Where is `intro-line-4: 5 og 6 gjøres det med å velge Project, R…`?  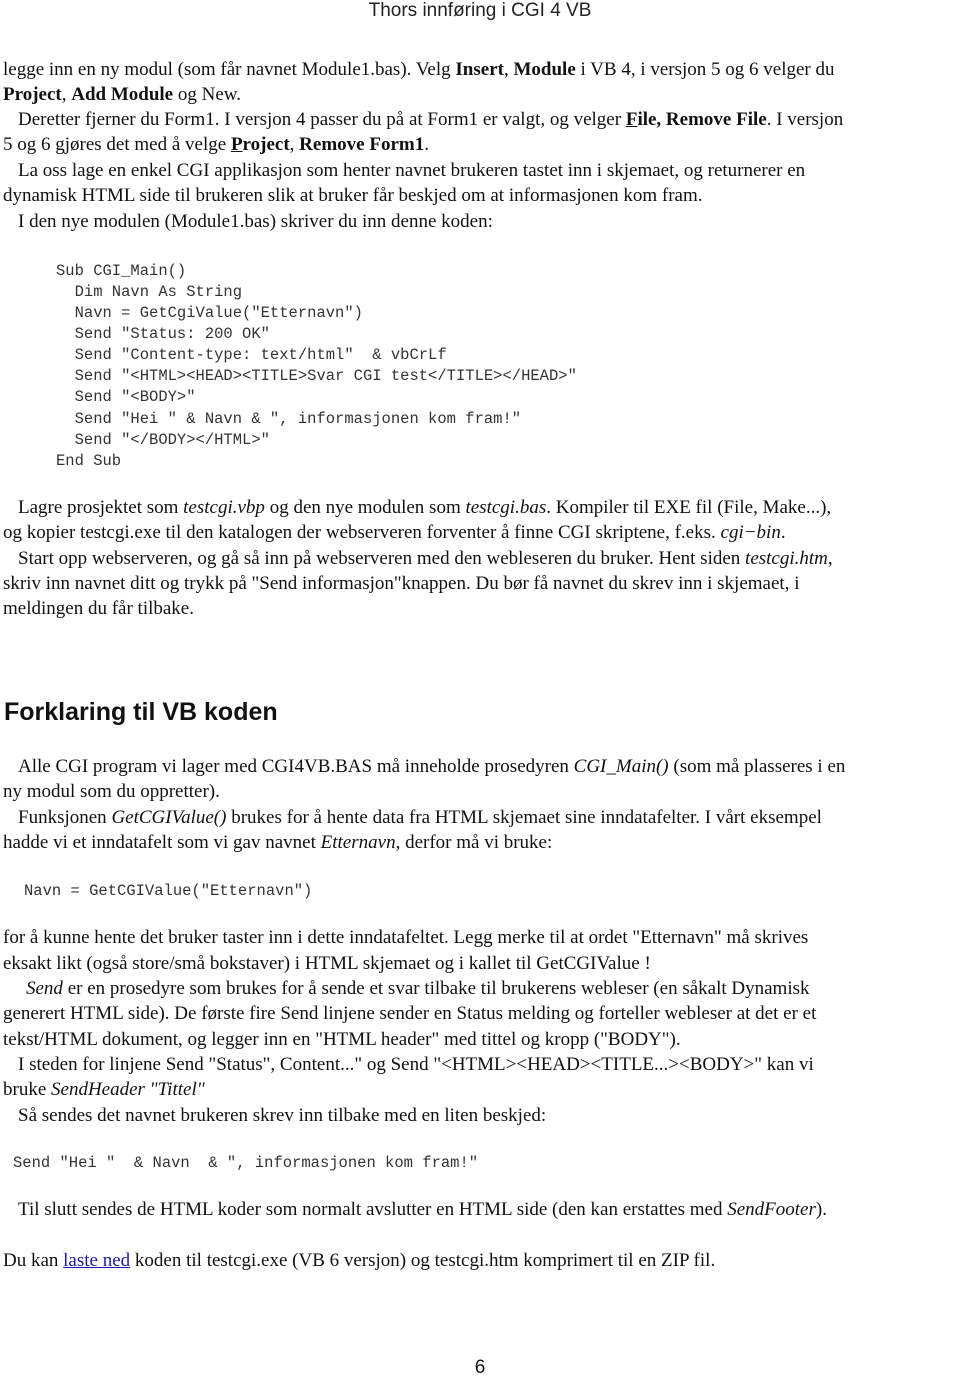
intro-line-4: 5 og 6 gjøres det med å velge Project, R… is located at coordinates (216, 144).